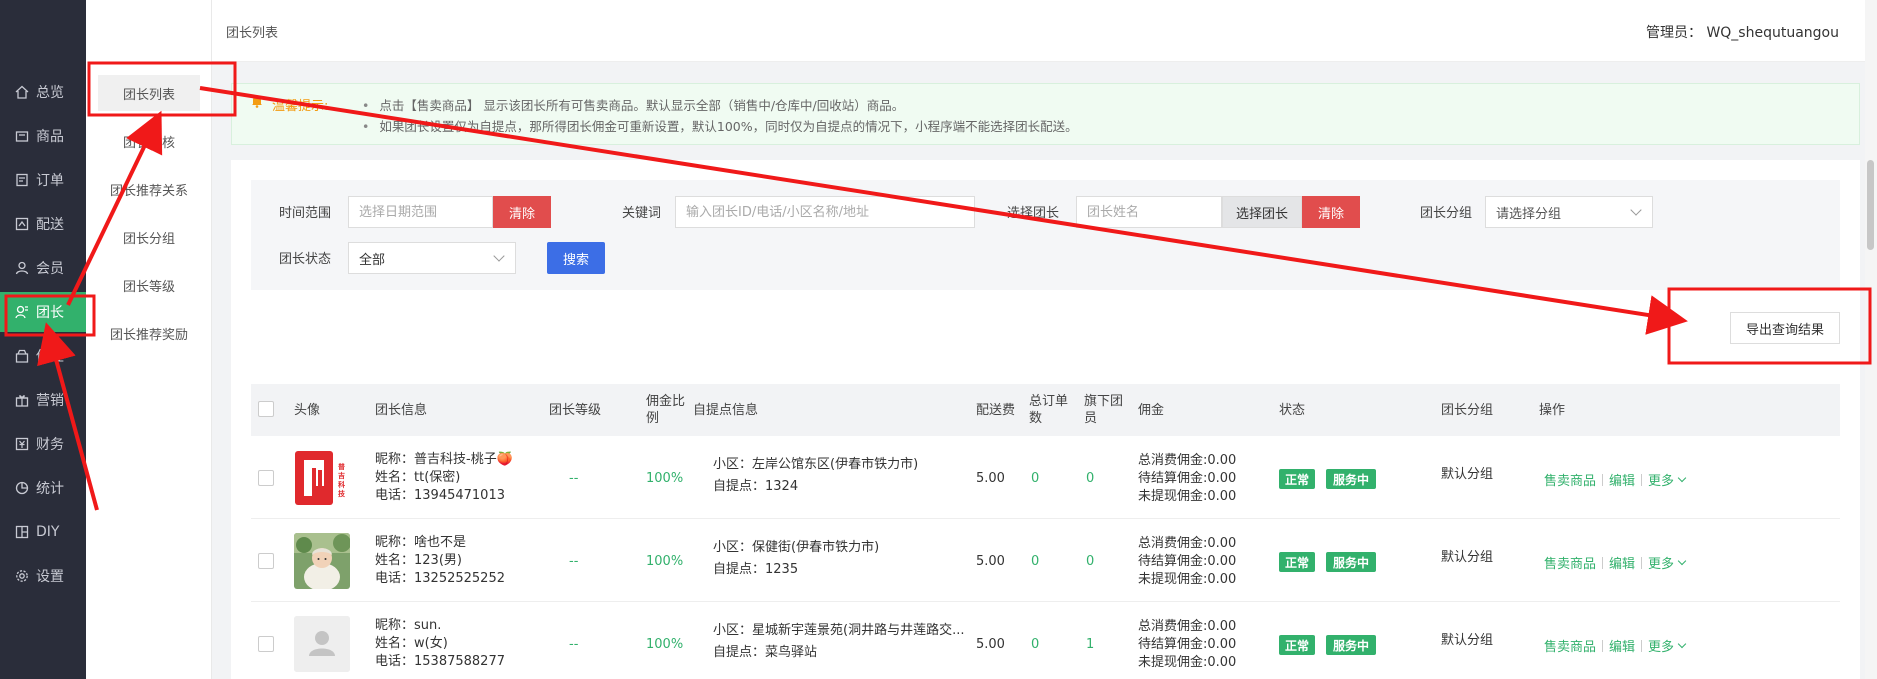 This screenshot has height=679, width=1877. What do you see at coordinates (408, 625) in the screenshot?
I see `leader-nickname: 昵称：sun.` at bounding box center [408, 625].